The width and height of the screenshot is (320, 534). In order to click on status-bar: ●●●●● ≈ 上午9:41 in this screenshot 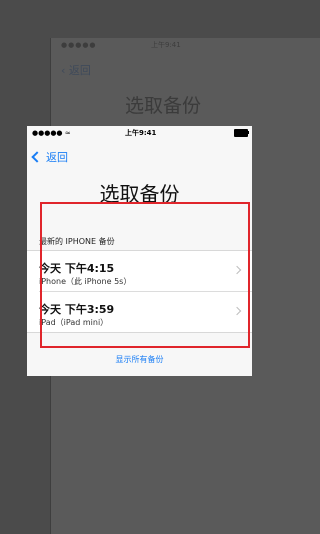, I will do `click(139, 133)`.